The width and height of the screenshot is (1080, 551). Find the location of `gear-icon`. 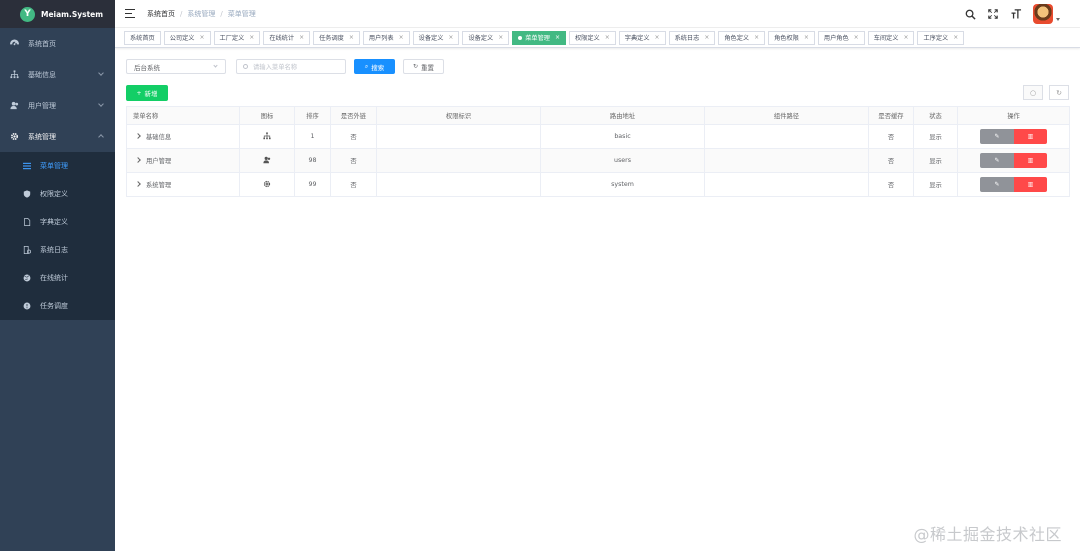

gear-icon is located at coordinates (267, 185).